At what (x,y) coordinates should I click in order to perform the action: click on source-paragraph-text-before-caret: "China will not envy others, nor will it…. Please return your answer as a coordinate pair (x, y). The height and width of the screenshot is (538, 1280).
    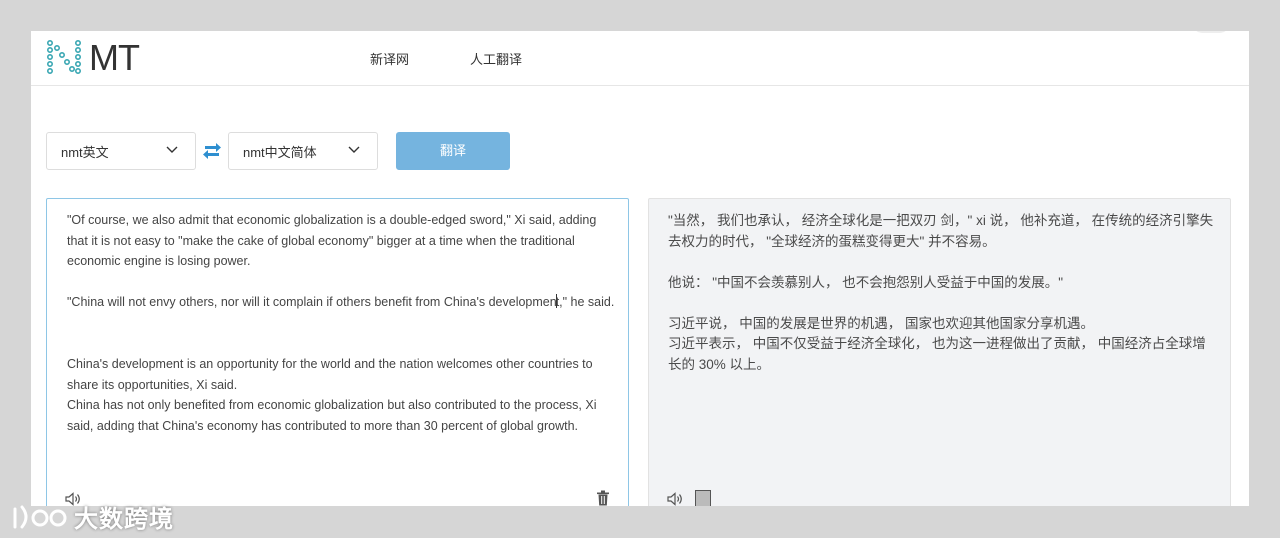
    Looking at the image, I should click on (312, 302).